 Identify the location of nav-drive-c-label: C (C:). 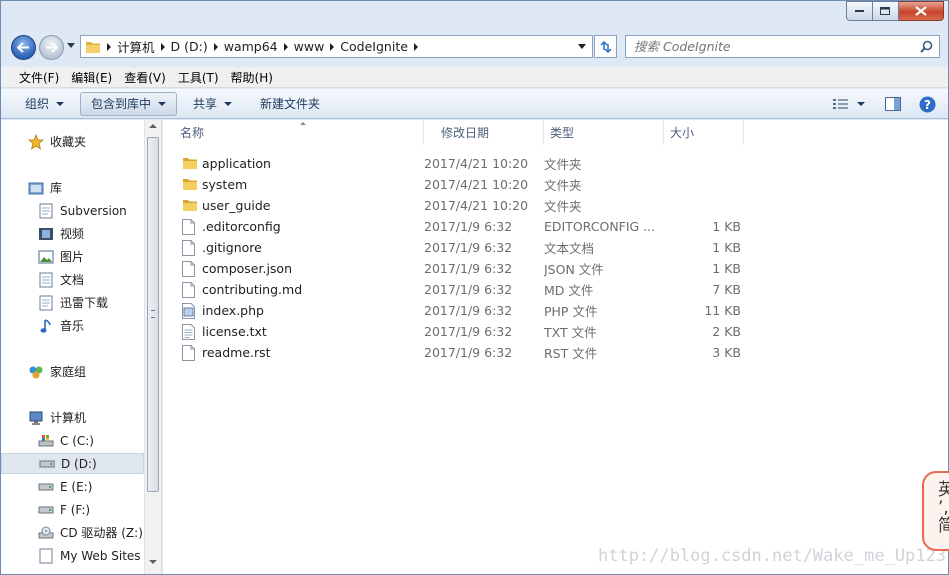
(77, 440).